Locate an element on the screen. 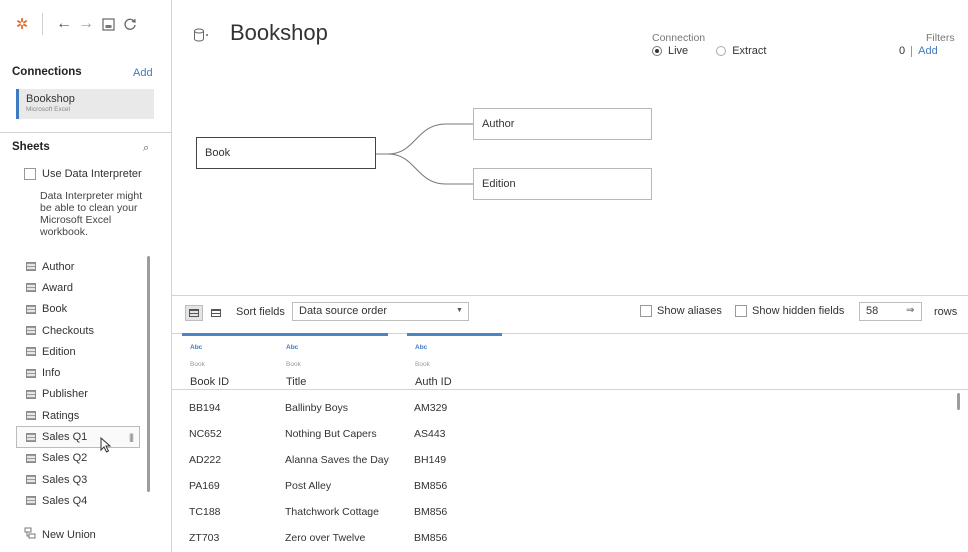 This screenshot has width=968, height=552. cell-title: Alanna Saves the Day is located at coordinates (337, 460).